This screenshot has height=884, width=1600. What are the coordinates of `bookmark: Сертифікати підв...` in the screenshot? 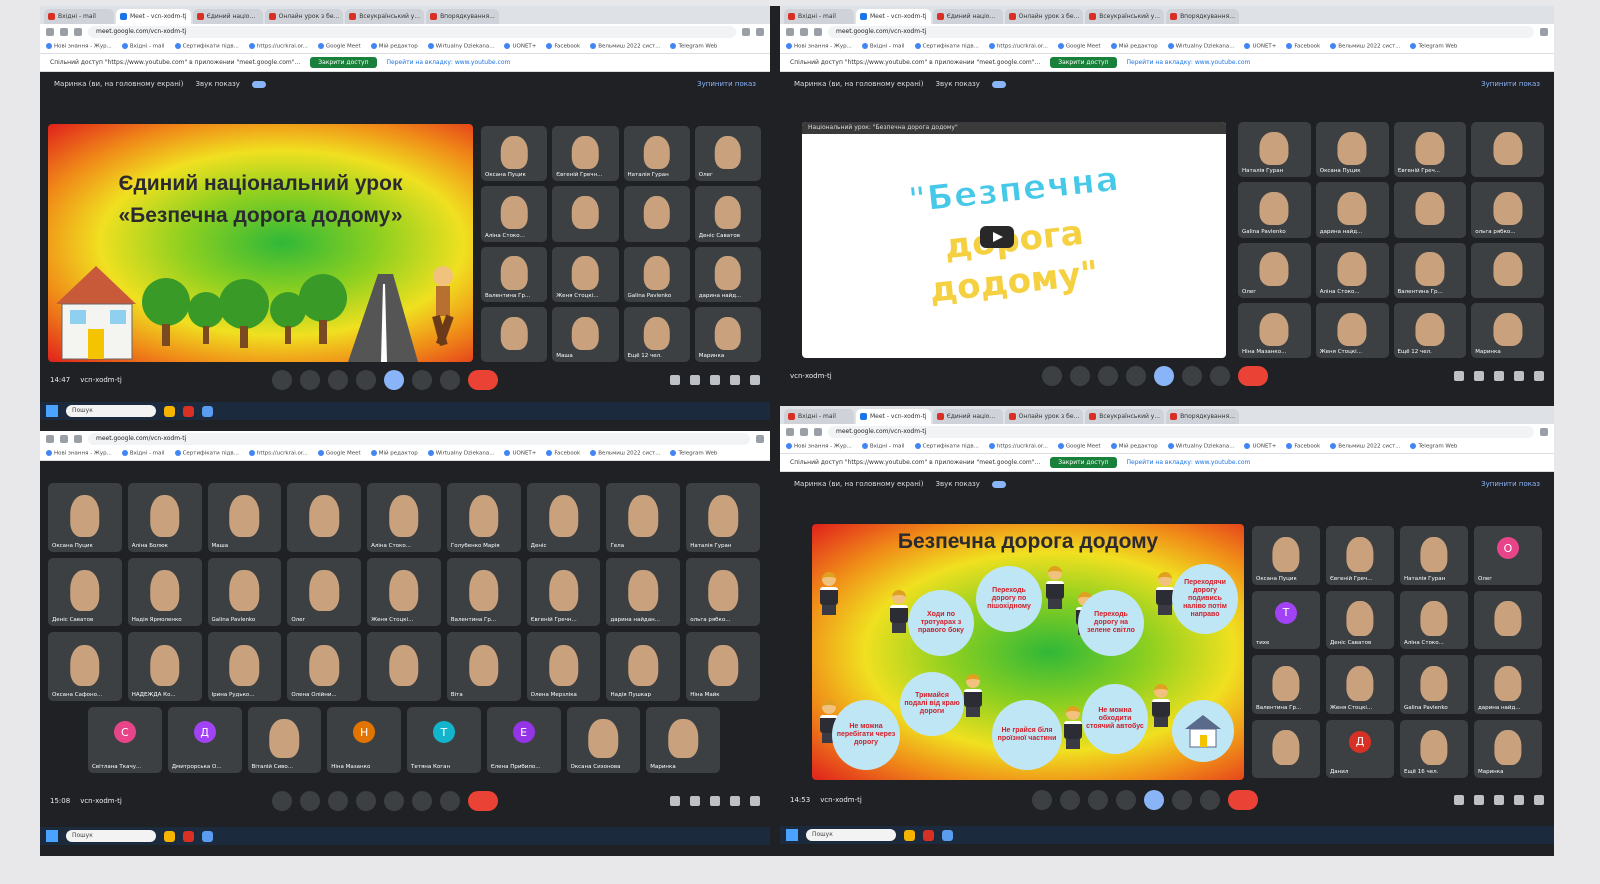 It's located at (207, 453).